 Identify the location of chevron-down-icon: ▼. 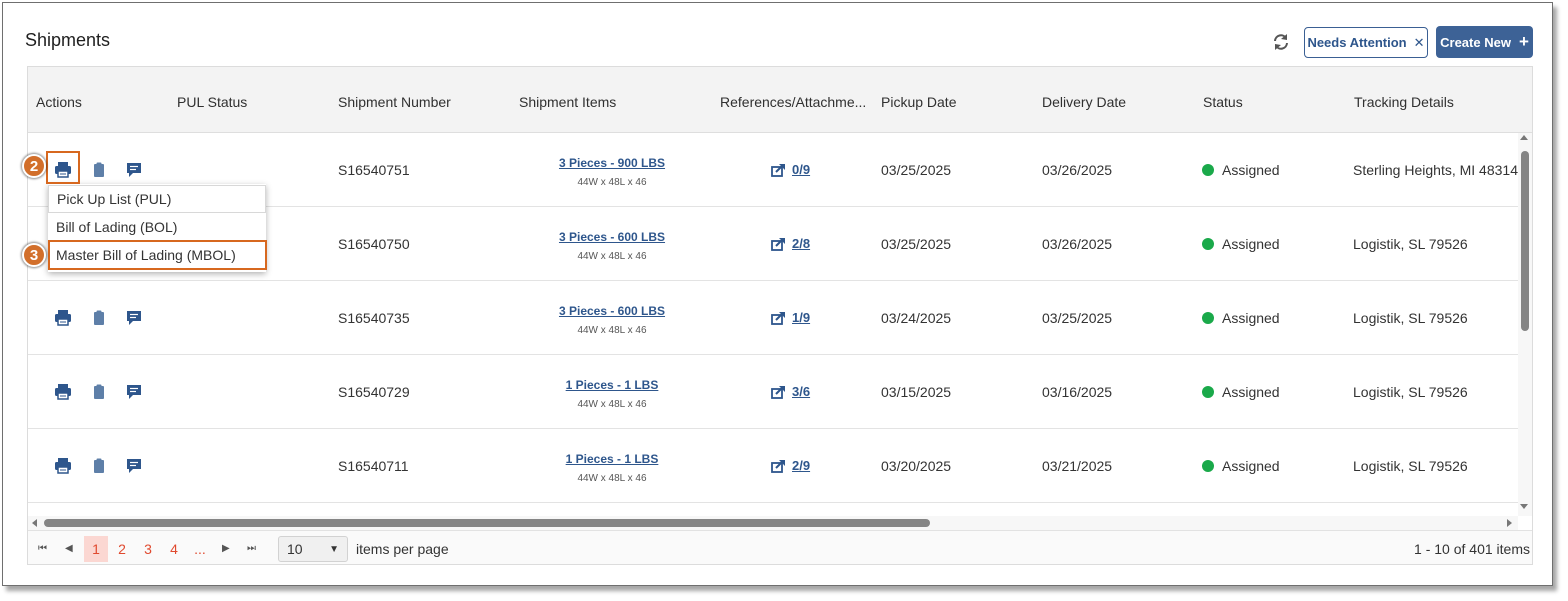
(334, 549).